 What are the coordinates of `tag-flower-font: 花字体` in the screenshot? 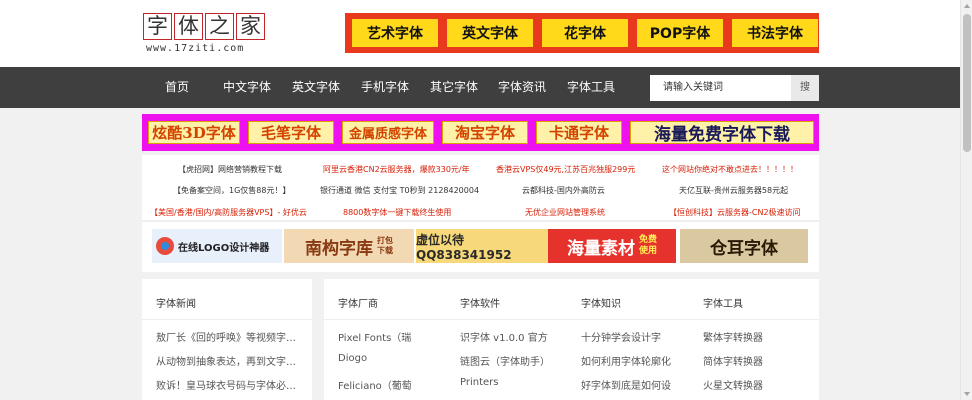 It's located at (585, 33).